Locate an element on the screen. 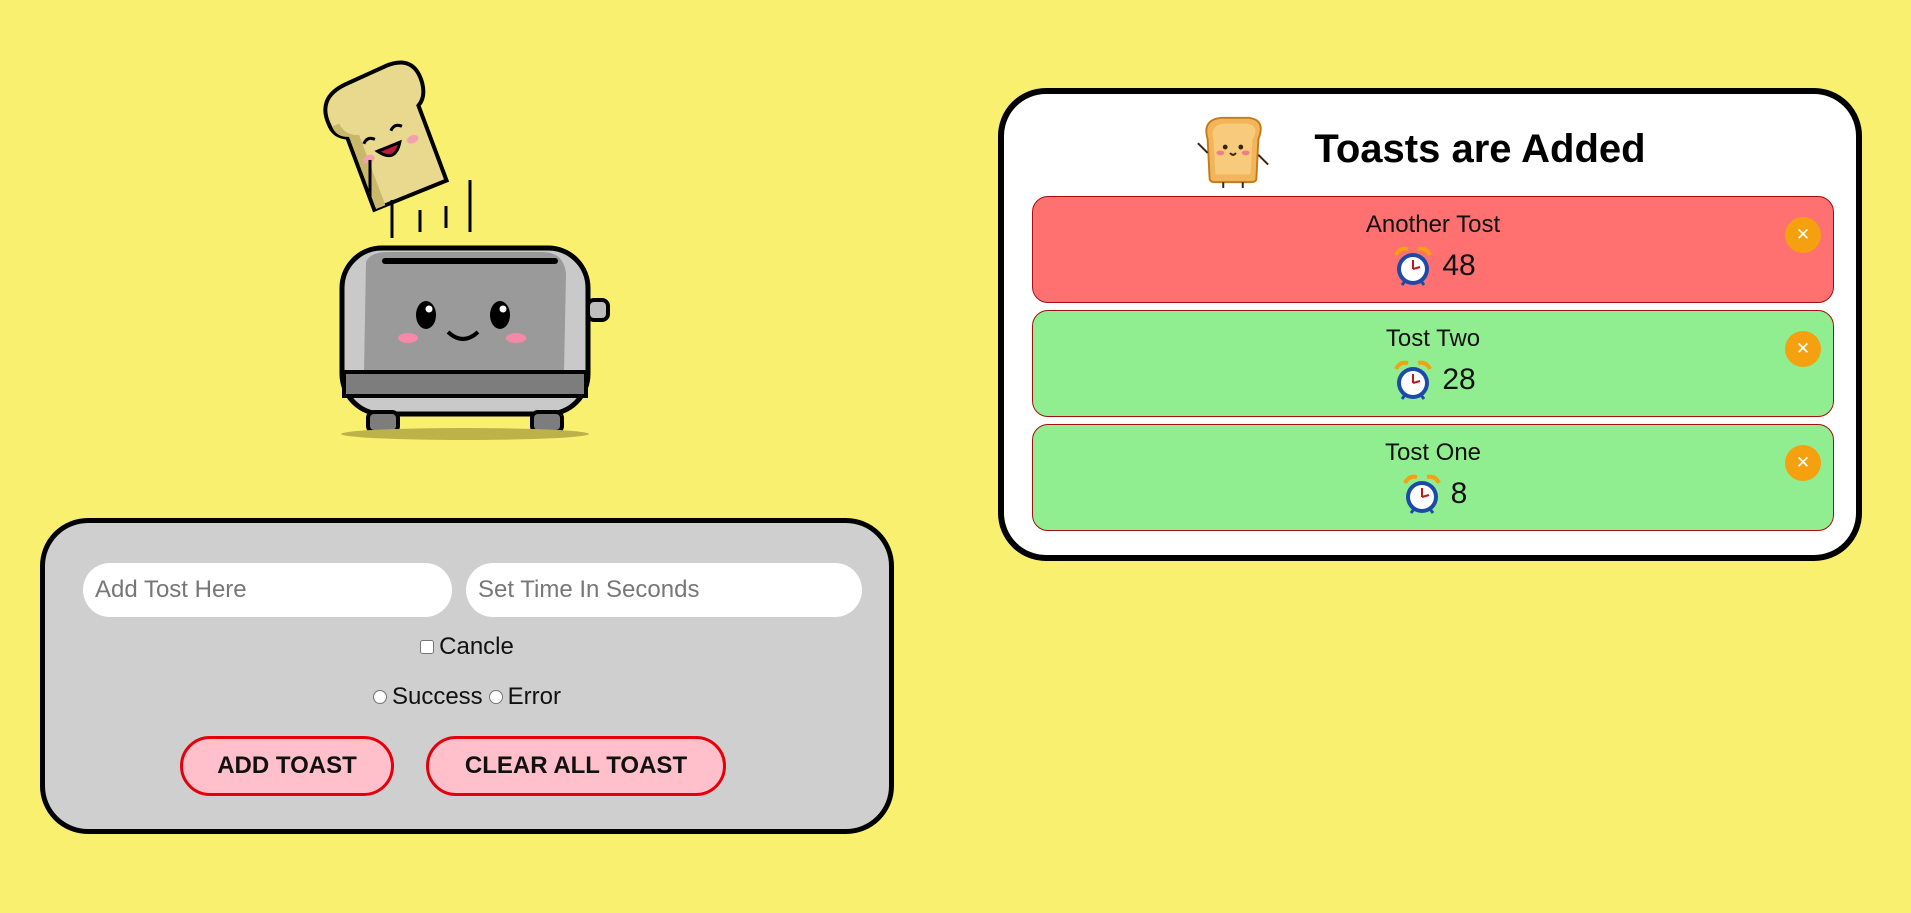 The width and height of the screenshot is (1911, 913). toast-item: Another Tost 48 ✕ is located at coordinates (1433, 249).